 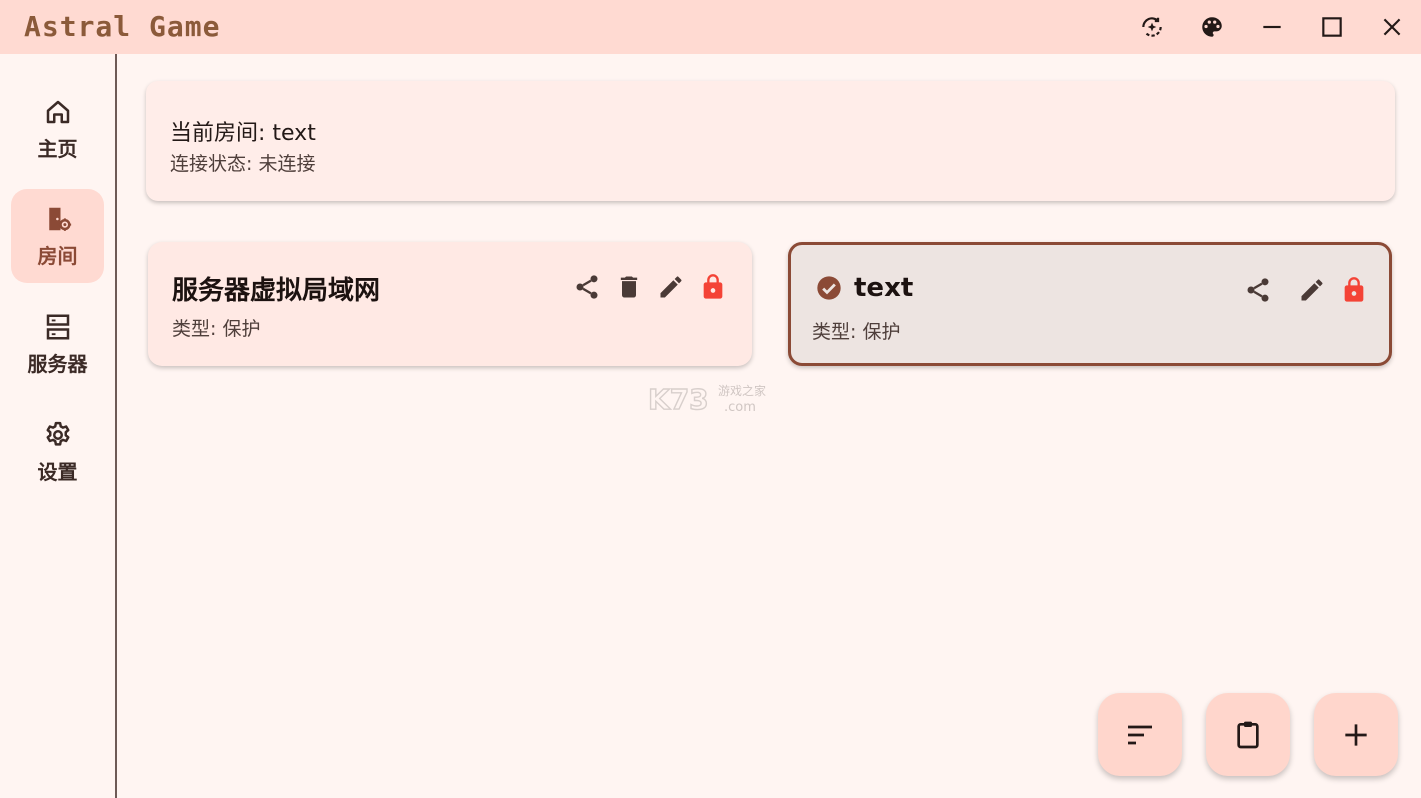 What do you see at coordinates (57, 452) in the screenshot?
I see `sidebar-item-settings: 设置` at bounding box center [57, 452].